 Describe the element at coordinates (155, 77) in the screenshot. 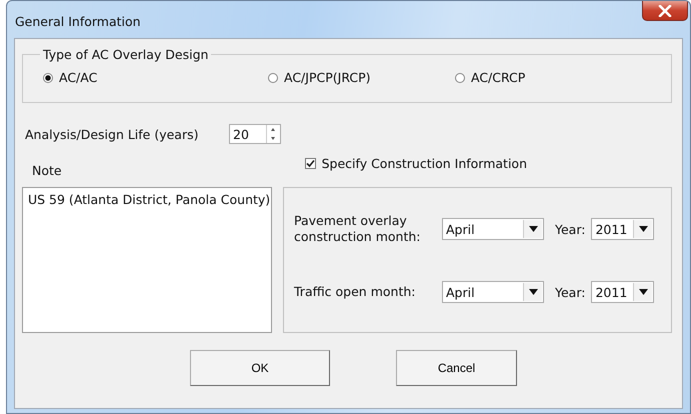

I see `radio-option: AC/AC` at that location.